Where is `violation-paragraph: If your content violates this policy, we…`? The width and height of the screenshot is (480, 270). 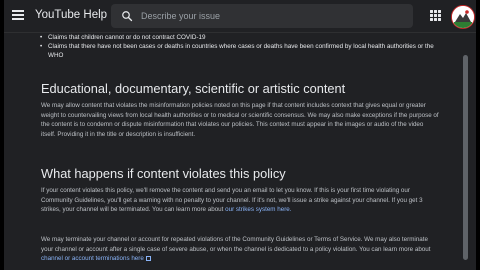 violation-paragraph: If your content violates this policy, we… is located at coordinates (240, 200).